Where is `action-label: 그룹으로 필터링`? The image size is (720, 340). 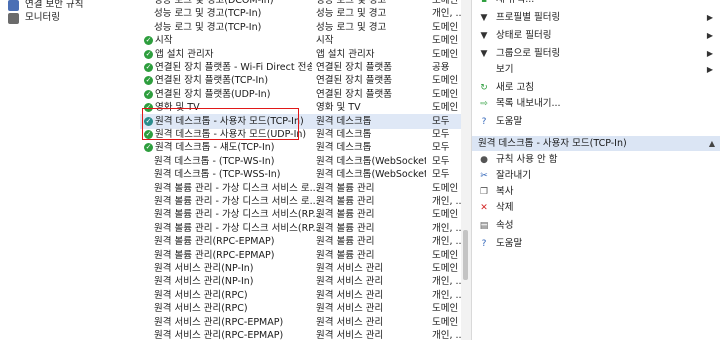 action-label: 그룹으로 필터링 is located at coordinates (528, 53).